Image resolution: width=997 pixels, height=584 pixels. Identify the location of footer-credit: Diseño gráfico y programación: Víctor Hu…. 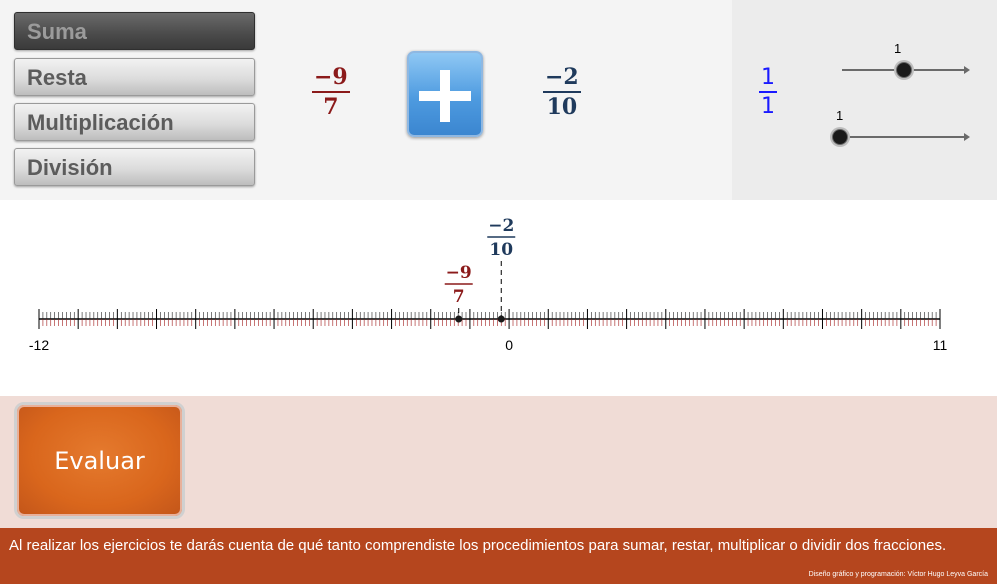
(898, 574).